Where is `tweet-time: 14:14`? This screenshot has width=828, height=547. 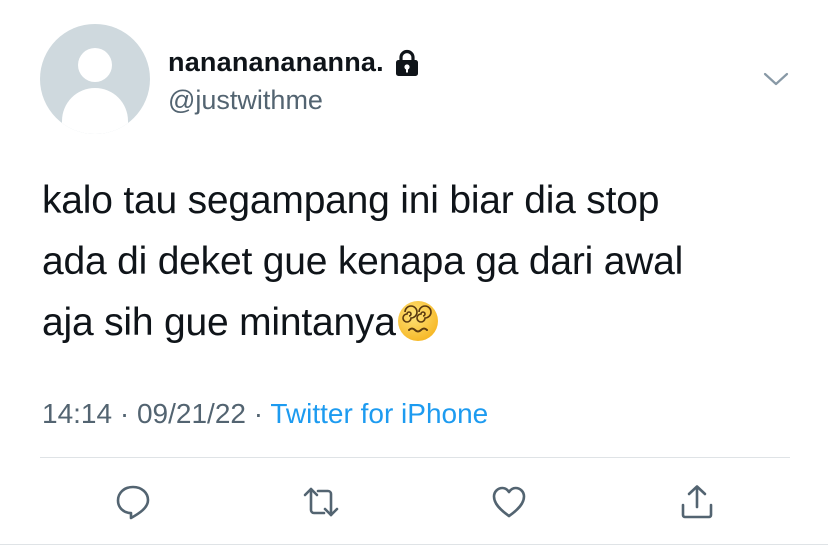
tweet-time: 14:14 is located at coordinates (77, 413).